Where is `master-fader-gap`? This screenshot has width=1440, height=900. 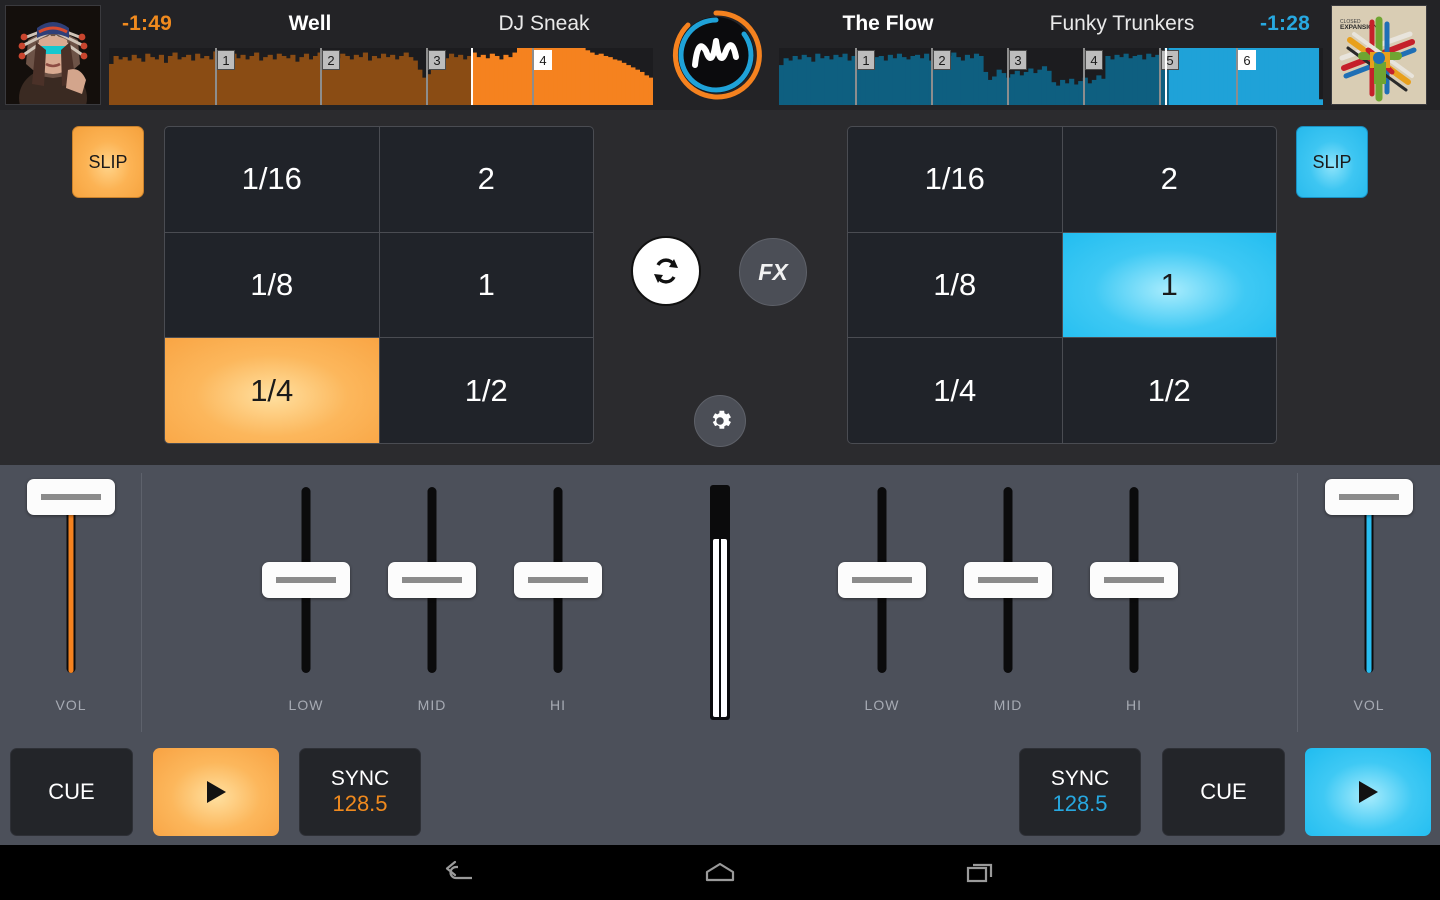
master-fader-gap is located at coordinates (720, 628).